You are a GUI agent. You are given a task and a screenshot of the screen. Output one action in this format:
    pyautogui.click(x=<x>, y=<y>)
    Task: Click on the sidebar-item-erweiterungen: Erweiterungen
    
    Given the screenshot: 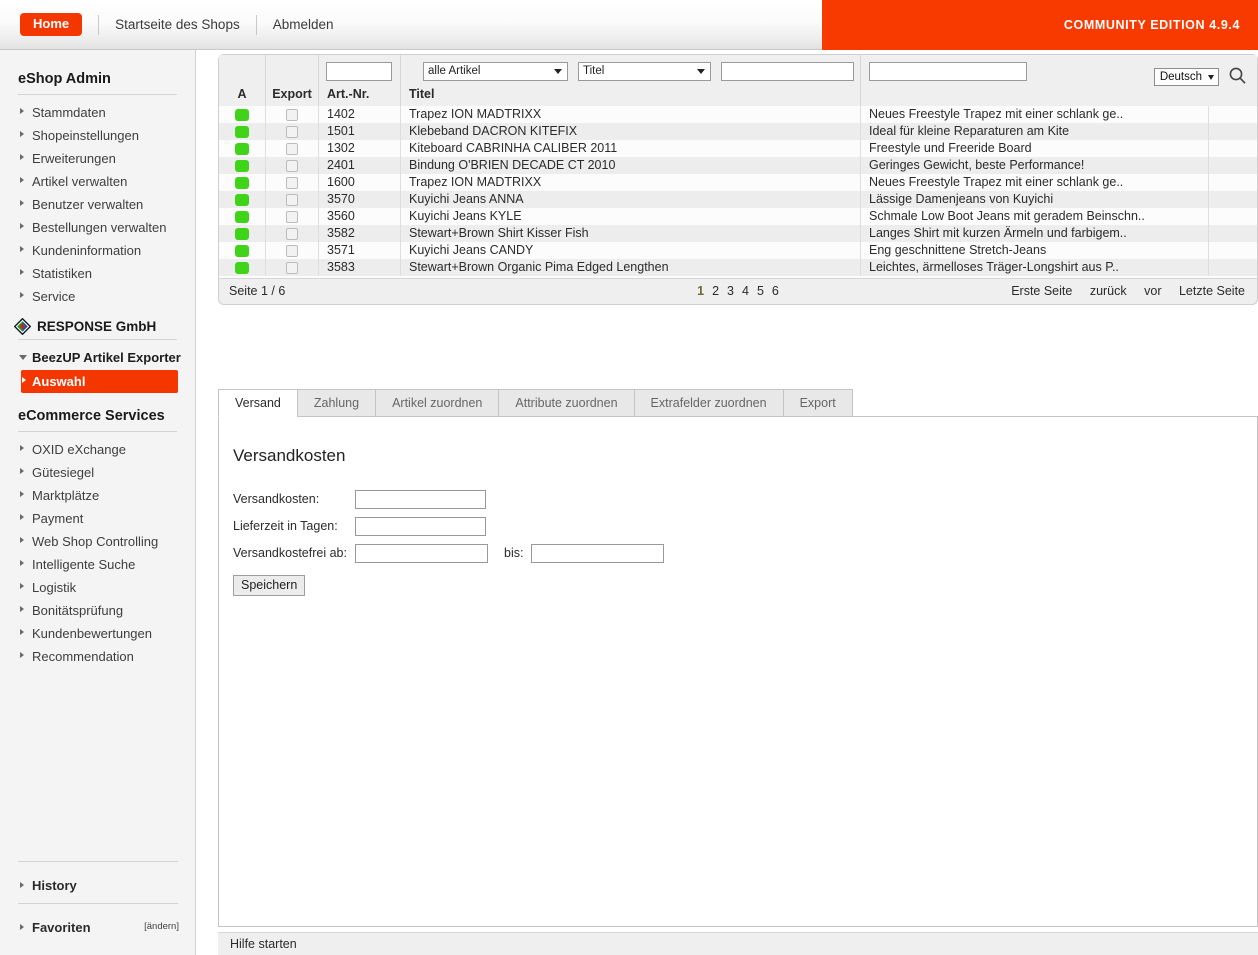 What is the action you would take?
    pyautogui.click(x=97, y=158)
    